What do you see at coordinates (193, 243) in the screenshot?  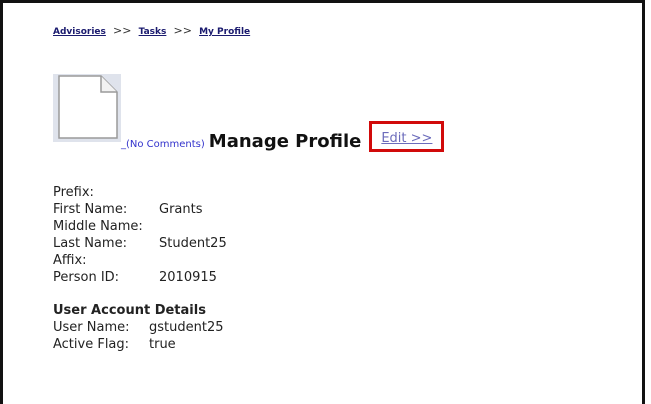 I see `last-name-value: Student25` at bounding box center [193, 243].